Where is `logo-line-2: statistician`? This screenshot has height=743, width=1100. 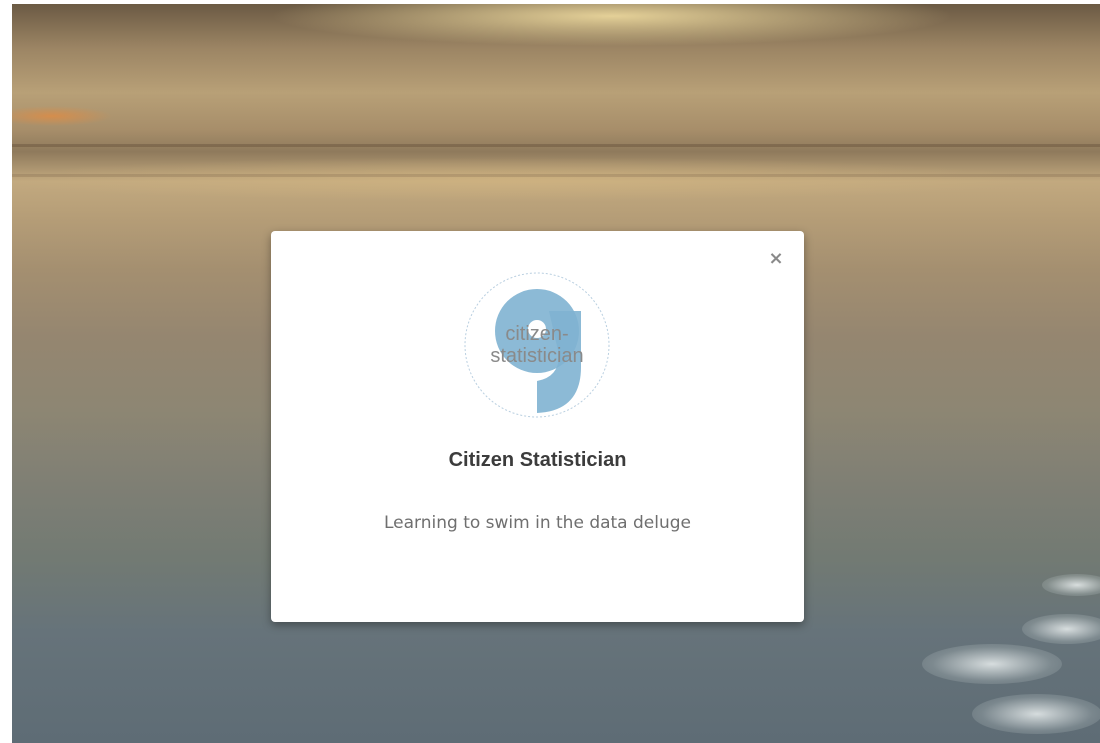 logo-line-2: statistician is located at coordinates (537, 356).